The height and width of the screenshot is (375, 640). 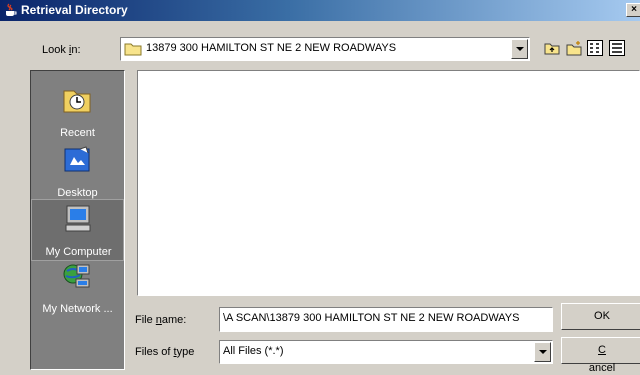 I want to click on close-button: ×, so click(x=633, y=10).